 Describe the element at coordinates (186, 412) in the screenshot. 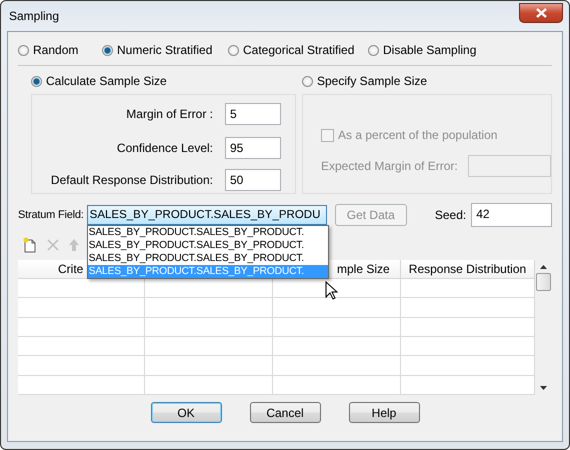

I see `dialog-button: OK` at that location.